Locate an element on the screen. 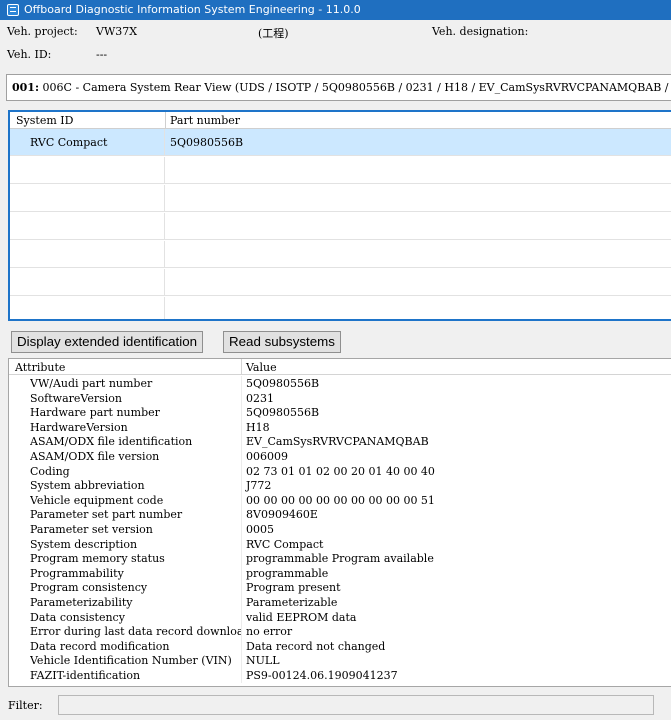  value-cell: programmable Program available is located at coordinates (340, 559).